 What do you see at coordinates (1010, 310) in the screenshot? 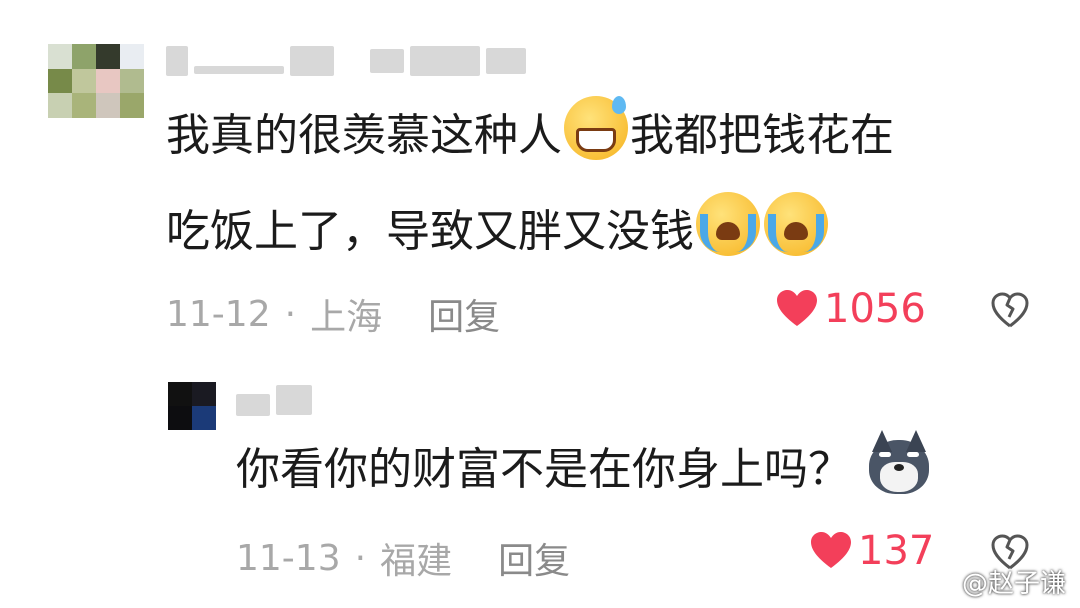
I see `broken-heart-icon` at bounding box center [1010, 310].